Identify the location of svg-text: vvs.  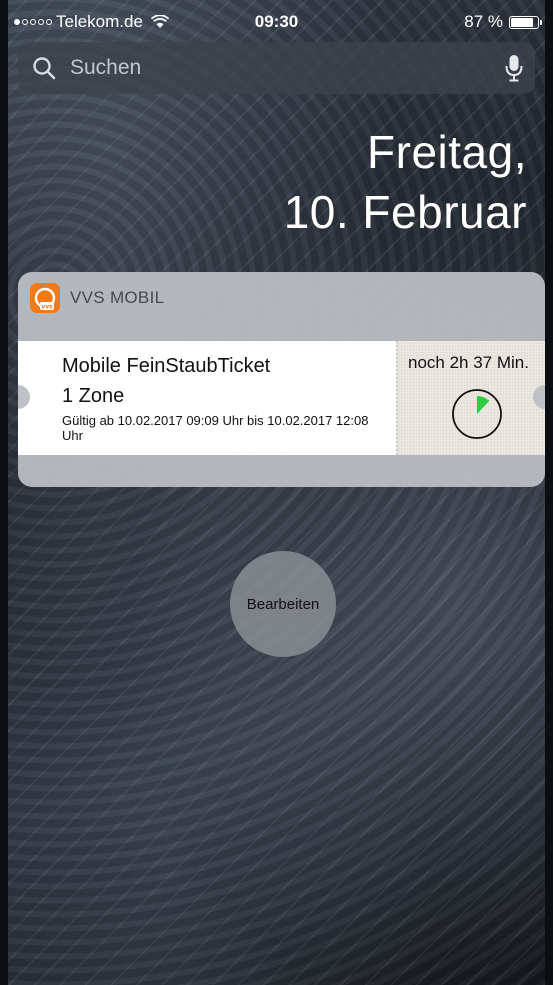
(47, 307).